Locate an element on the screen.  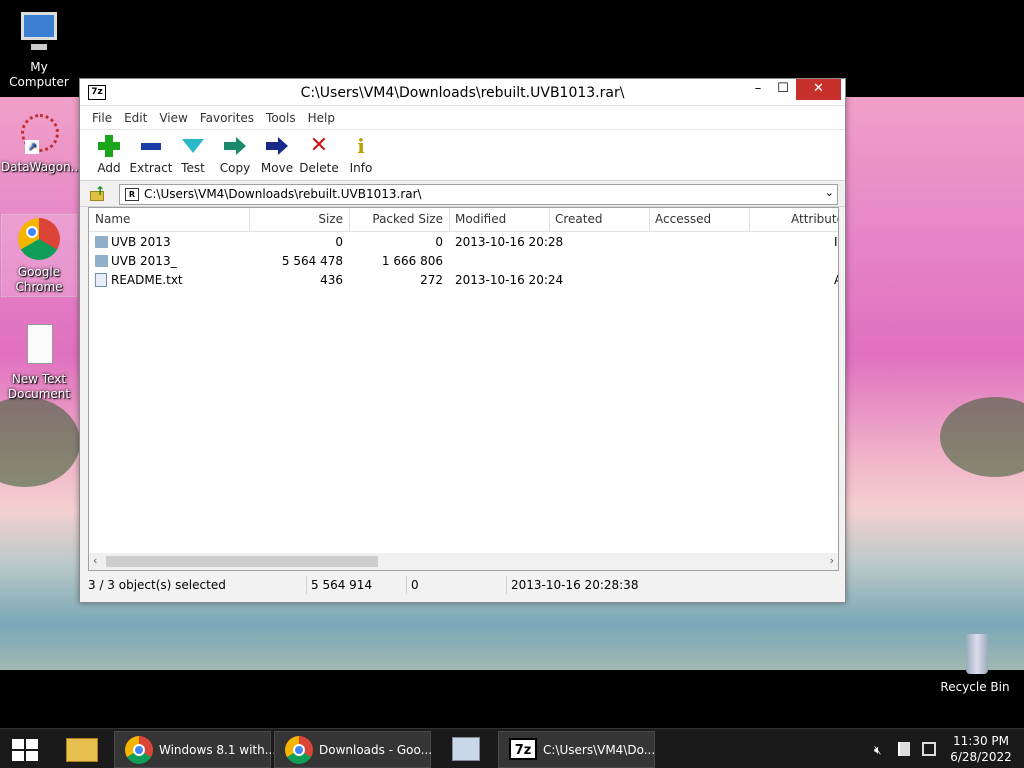
rar-archive-icon: R is located at coordinates (132, 194).